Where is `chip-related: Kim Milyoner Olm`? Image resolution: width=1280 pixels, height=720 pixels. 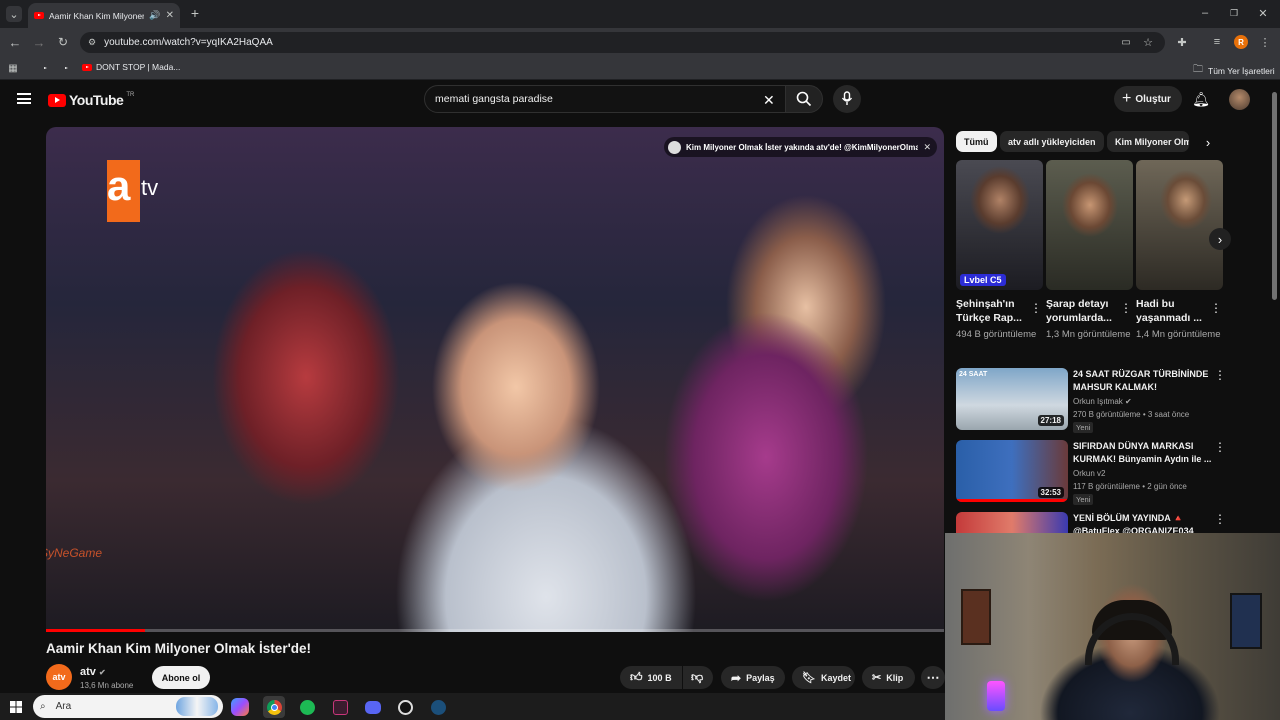 chip-related: Kim Milyoner Olm is located at coordinates (1148, 141).